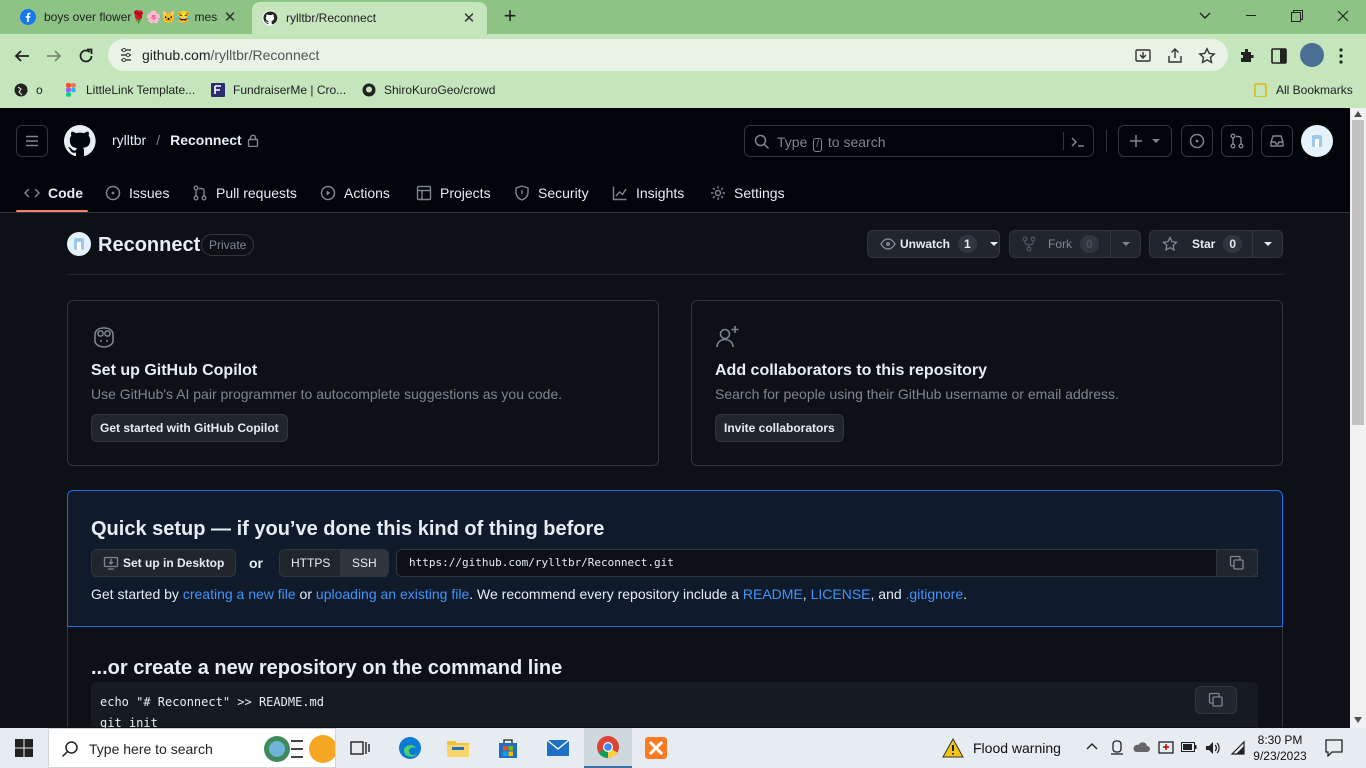 The image size is (1366, 768). Describe the element at coordinates (1216, 700) in the screenshot. I see `copy-commands-button` at that location.